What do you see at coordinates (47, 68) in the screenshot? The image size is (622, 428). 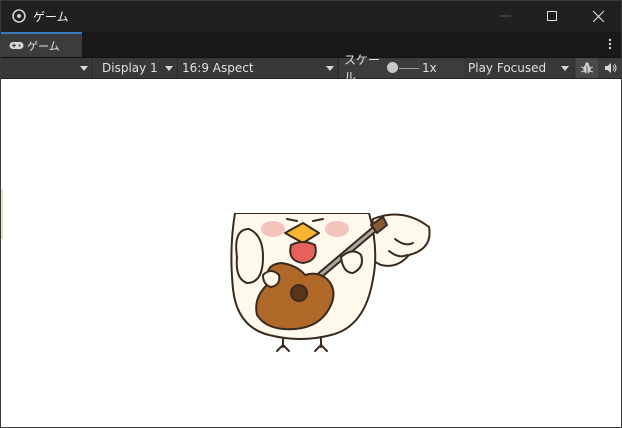 I see `game-view-dropdown` at bounding box center [47, 68].